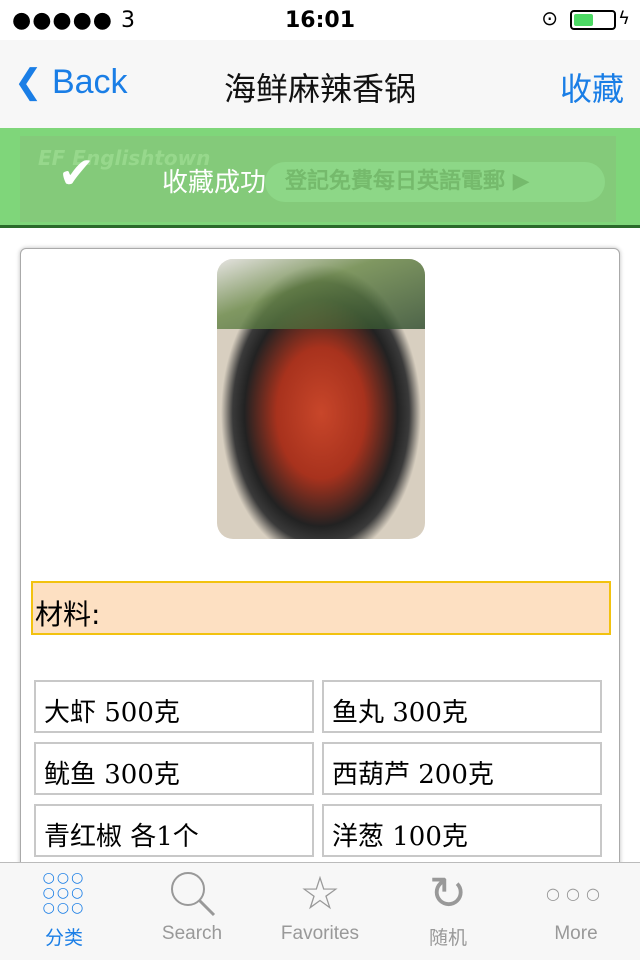 The width and height of the screenshot is (640, 961). Describe the element at coordinates (462, 830) in the screenshot. I see `ingredient-cell: 洋葱 100克` at that location.